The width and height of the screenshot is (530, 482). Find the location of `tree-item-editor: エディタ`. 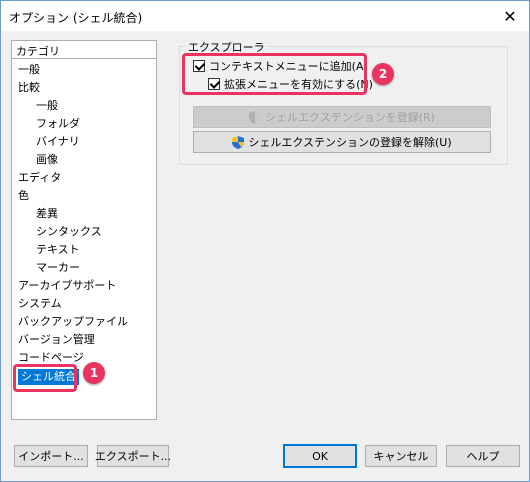

tree-item-editor: エディタ is located at coordinates (39, 178).